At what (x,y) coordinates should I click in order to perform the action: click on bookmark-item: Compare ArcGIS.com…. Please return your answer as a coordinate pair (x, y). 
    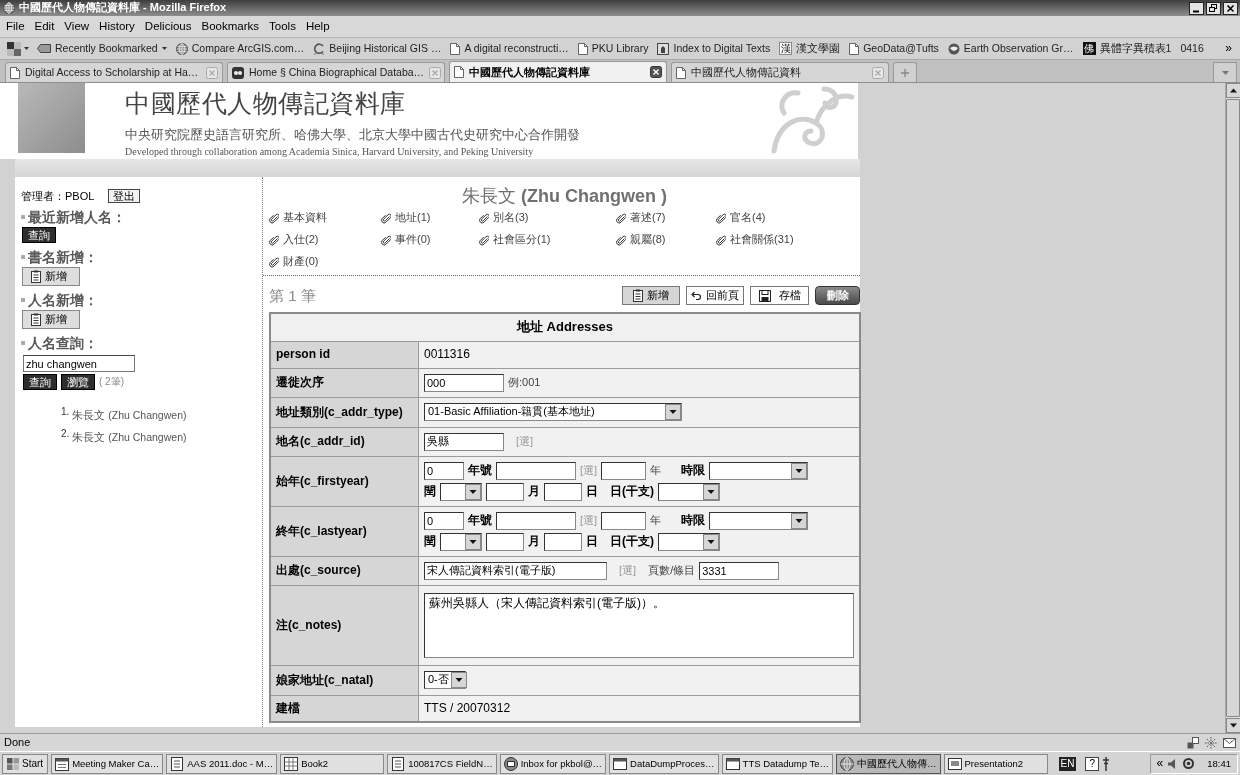
    Looking at the image, I should click on (240, 48).